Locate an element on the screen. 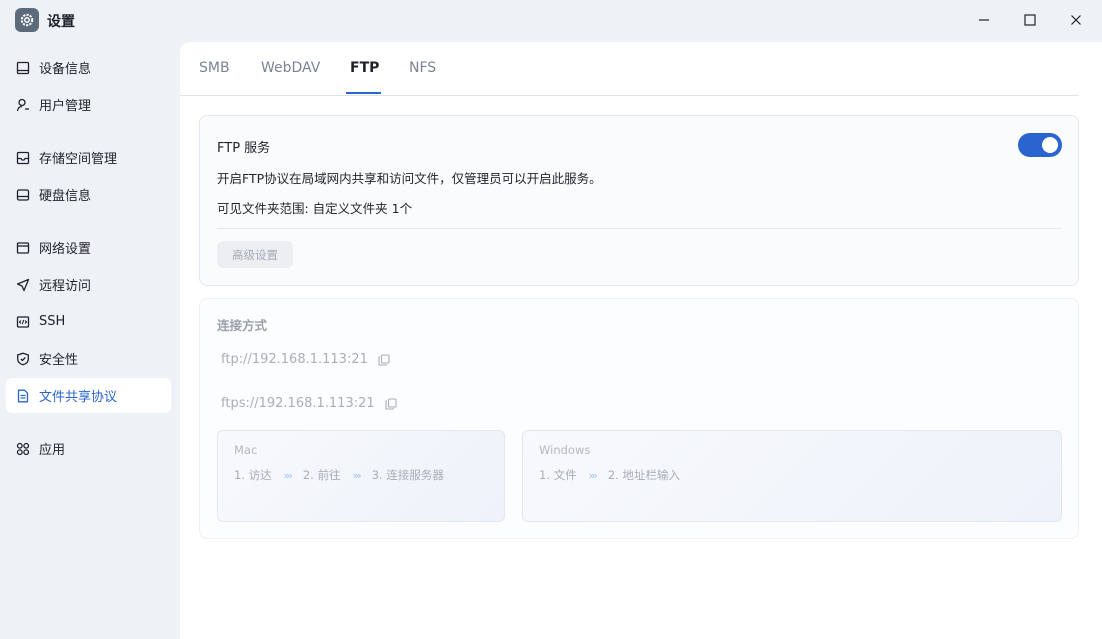 The image size is (1102, 639). ftp-service-toggle is located at coordinates (1040, 145).